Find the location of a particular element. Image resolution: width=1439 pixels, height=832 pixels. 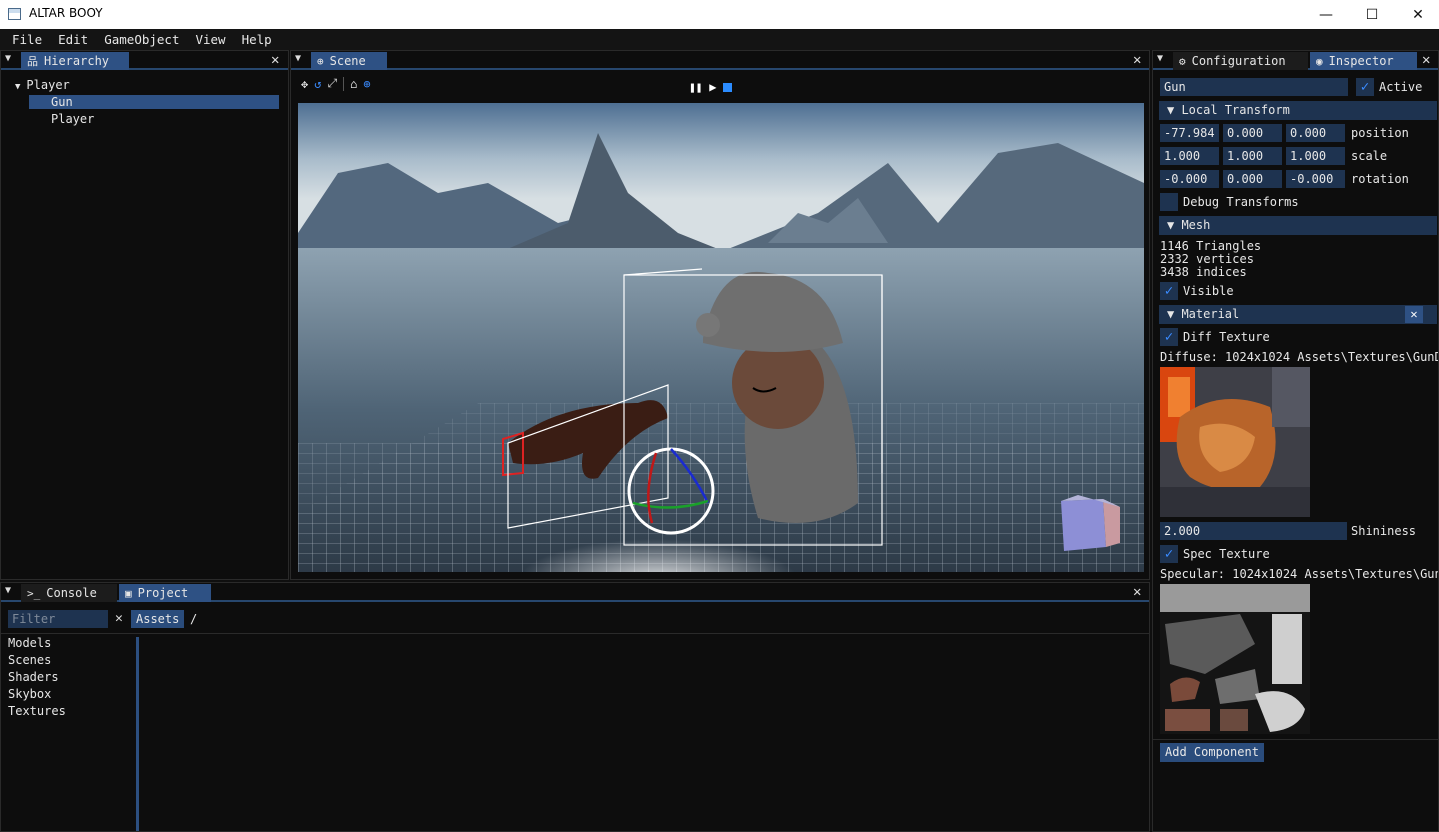

menu-file: File is located at coordinates (27, 39).